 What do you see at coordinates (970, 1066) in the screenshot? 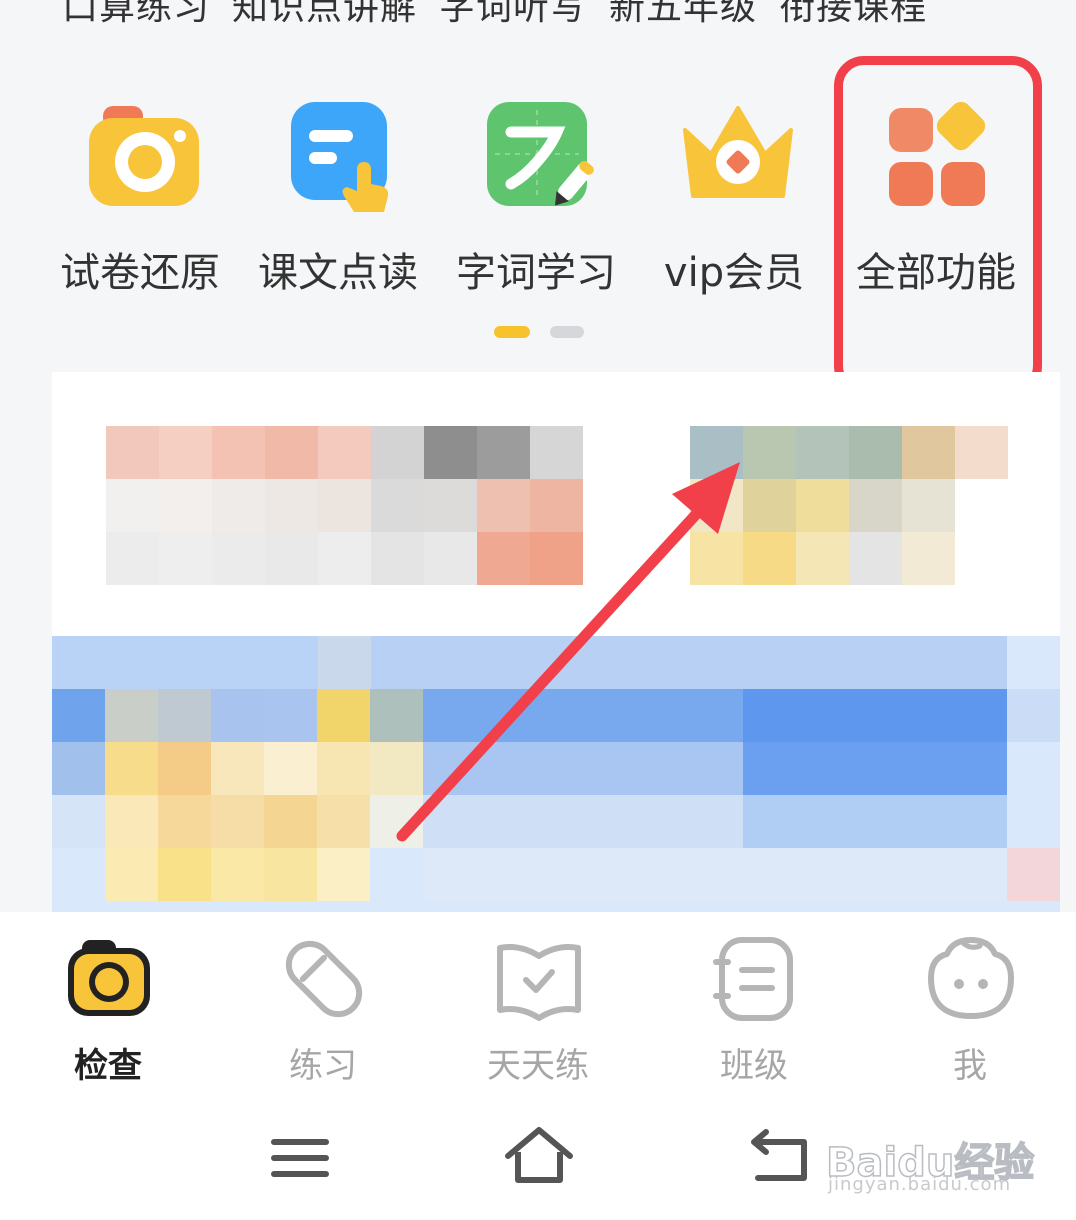
I see `tab-label: 我` at bounding box center [970, 1066].